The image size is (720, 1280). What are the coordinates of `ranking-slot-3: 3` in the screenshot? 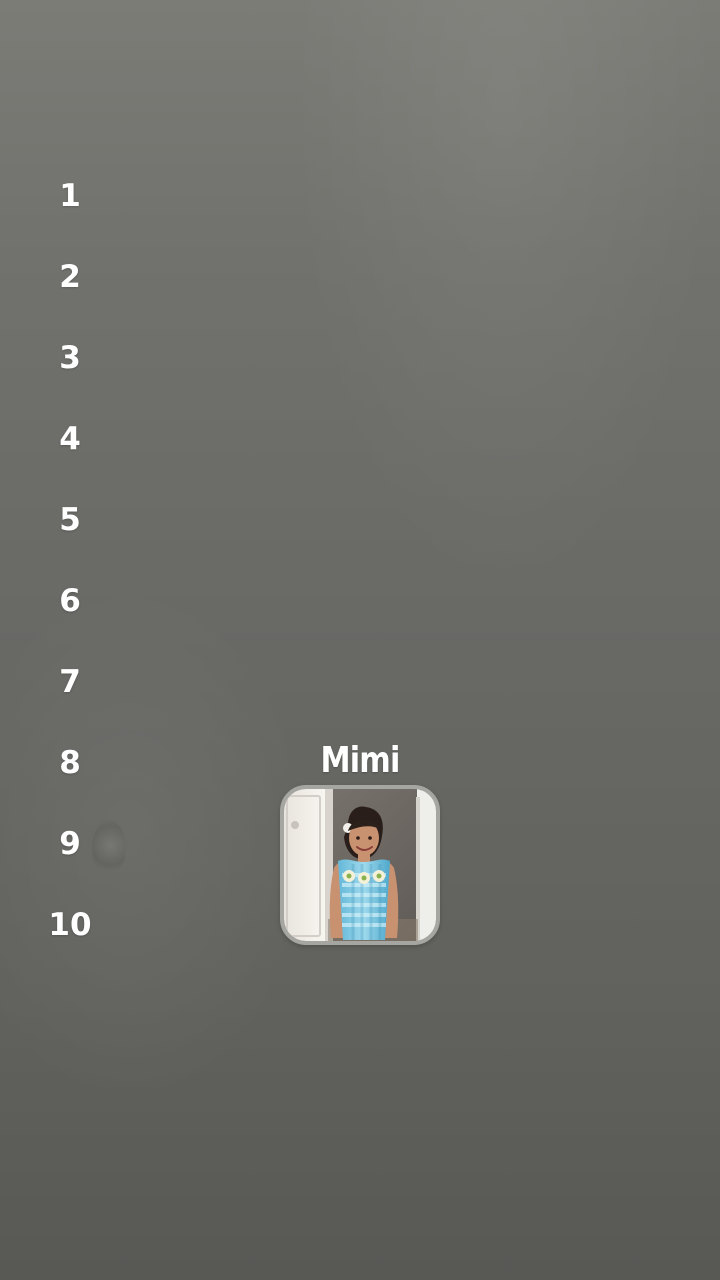 It's located at (70, 372).